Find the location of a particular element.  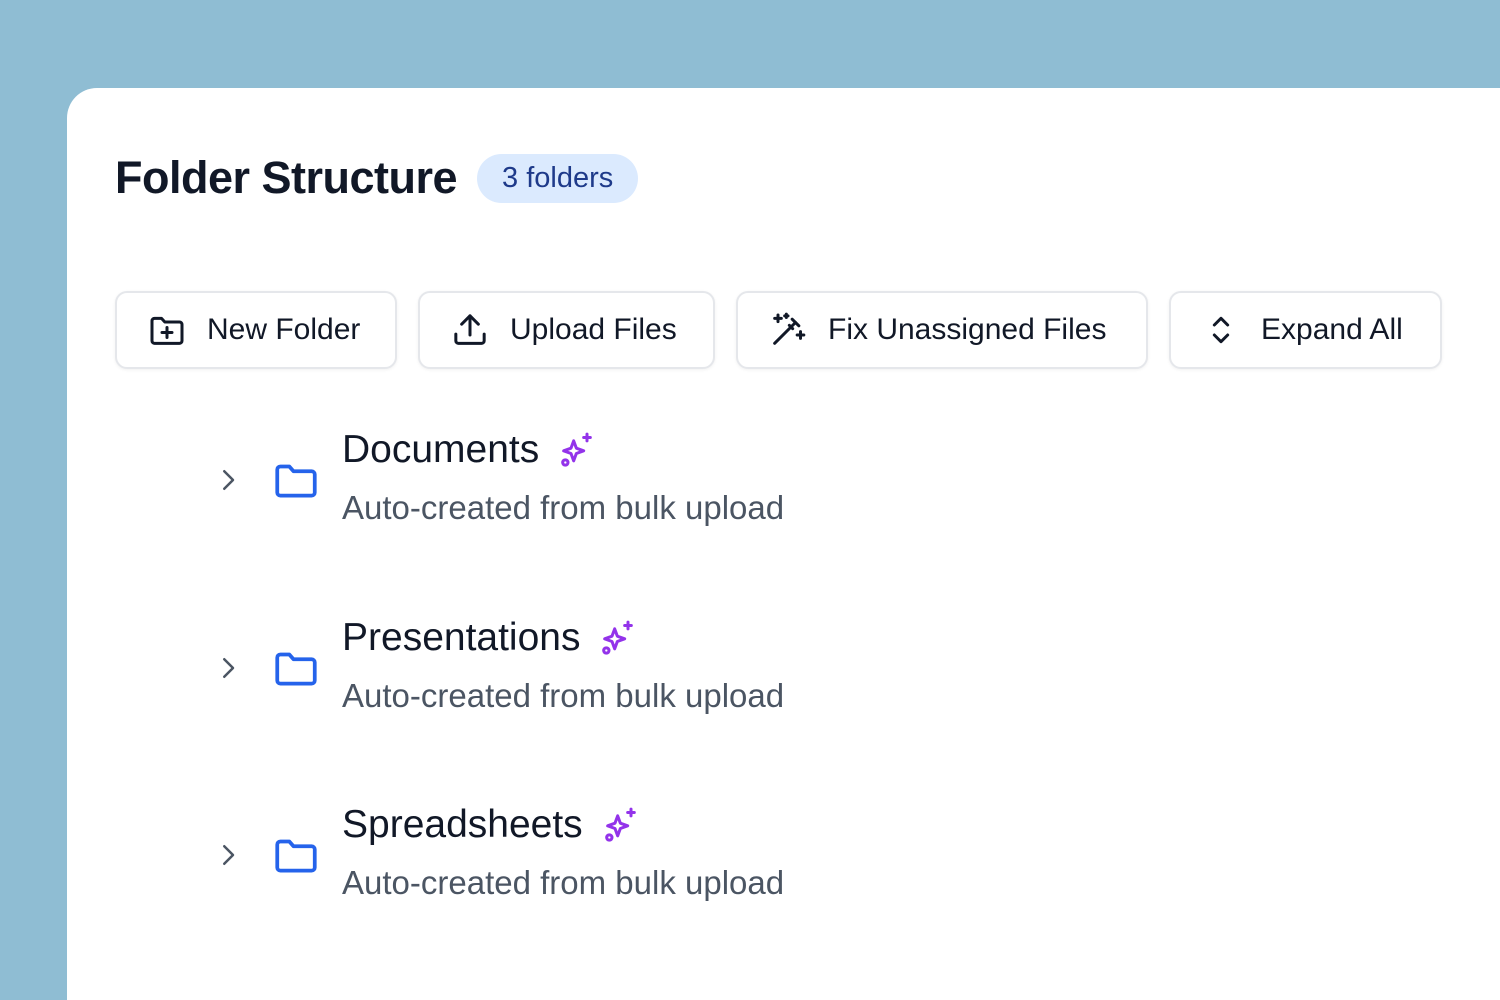

chevrons-up-down-icon is located at coordinates (1221, 330).